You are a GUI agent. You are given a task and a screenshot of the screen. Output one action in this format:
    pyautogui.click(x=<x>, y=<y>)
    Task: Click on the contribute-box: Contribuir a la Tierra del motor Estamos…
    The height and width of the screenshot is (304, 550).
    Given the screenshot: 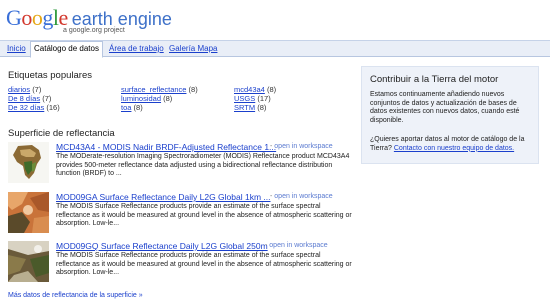 What is the action you would take?
    pyautogui.click(x=450, y=115)
    